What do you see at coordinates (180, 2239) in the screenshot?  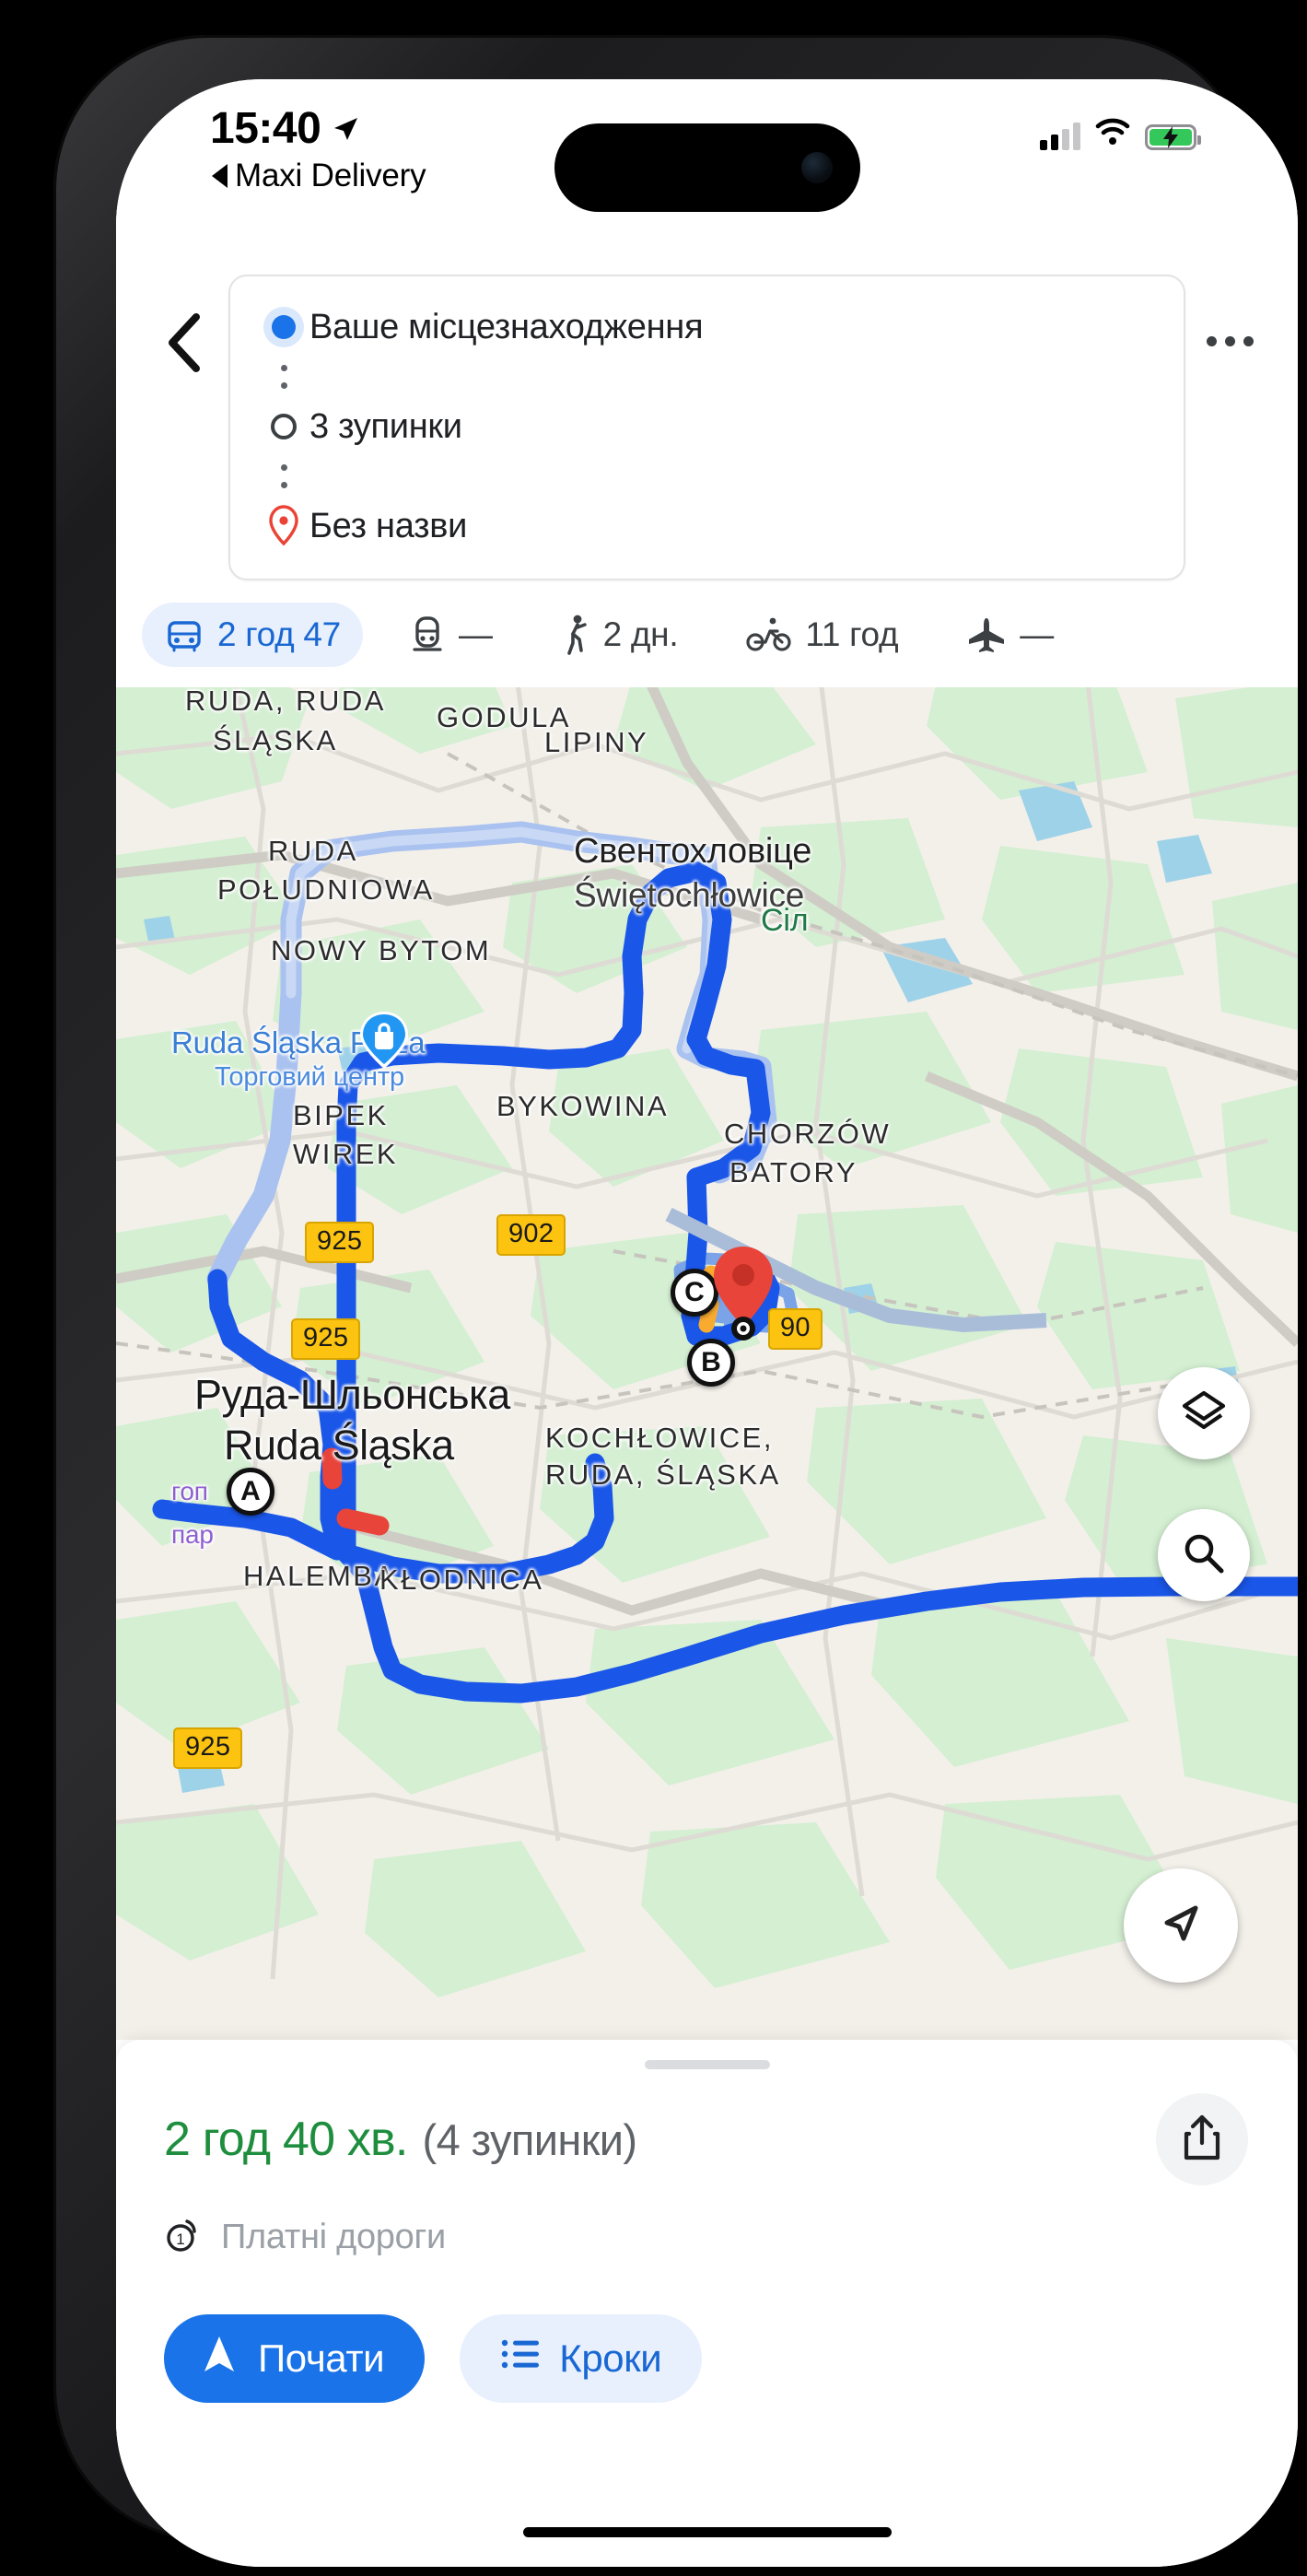 I see `svg-text: 1` at bounding box center [180, 2239].